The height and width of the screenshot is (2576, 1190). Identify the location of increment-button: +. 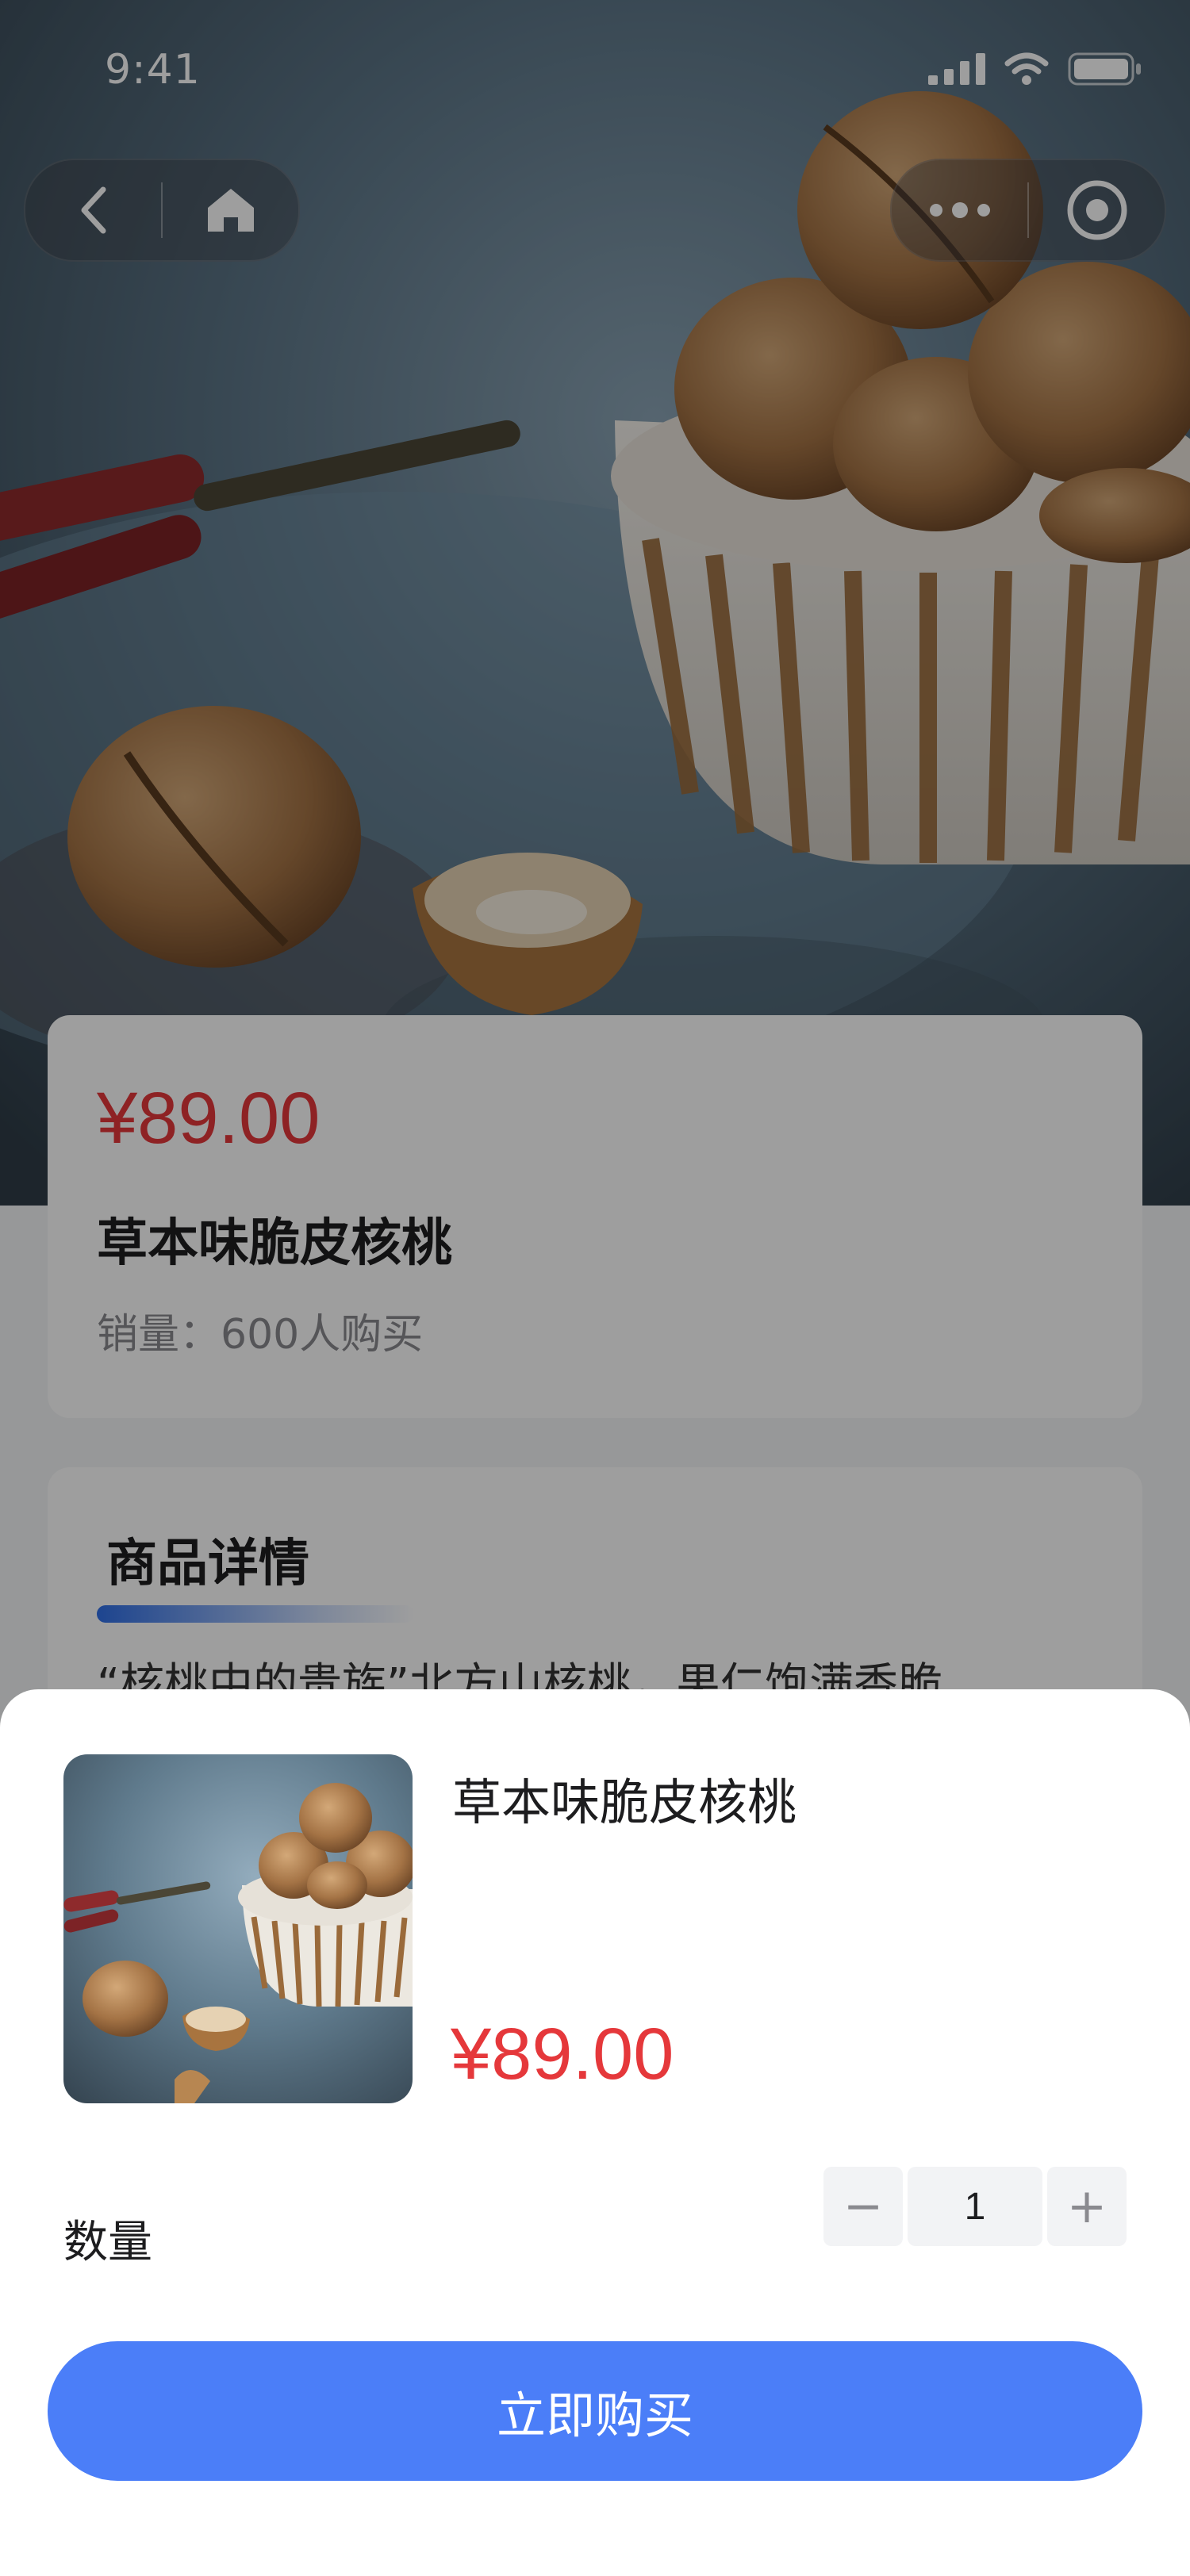
(1087, 2206).